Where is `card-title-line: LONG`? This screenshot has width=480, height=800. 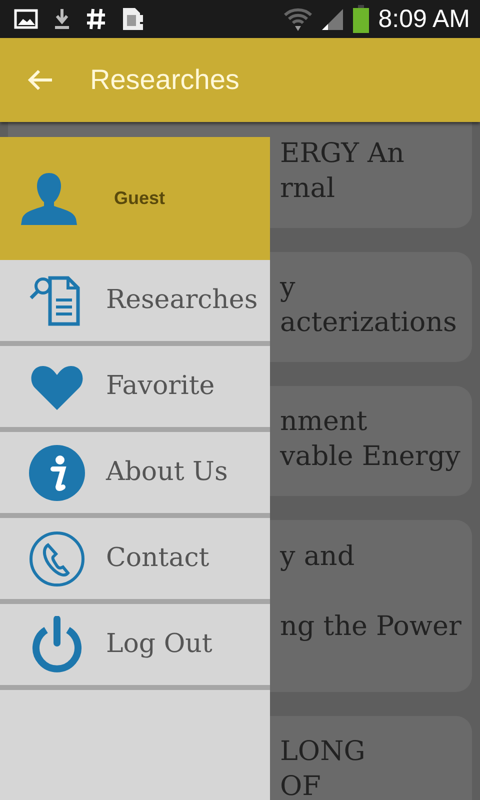
card-title-line: LONG is located at coordinates (323, 752).